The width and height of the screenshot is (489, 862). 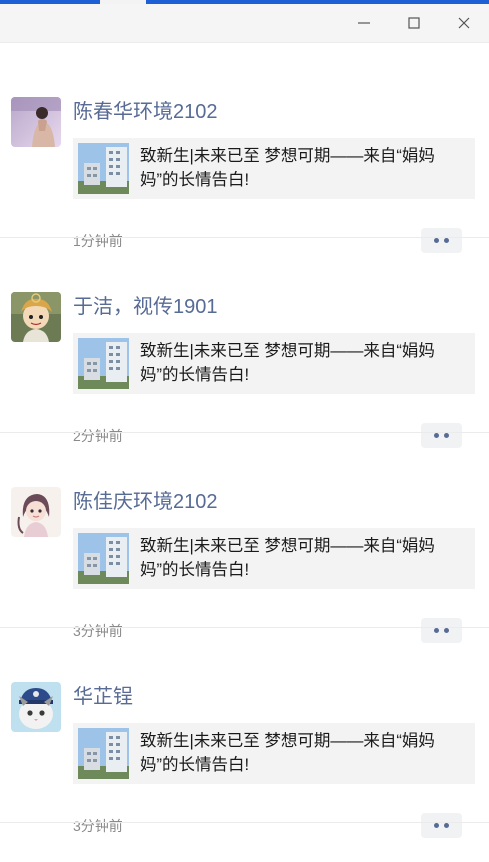 I want to click on more-actions-button, so click(x=441, y=825).